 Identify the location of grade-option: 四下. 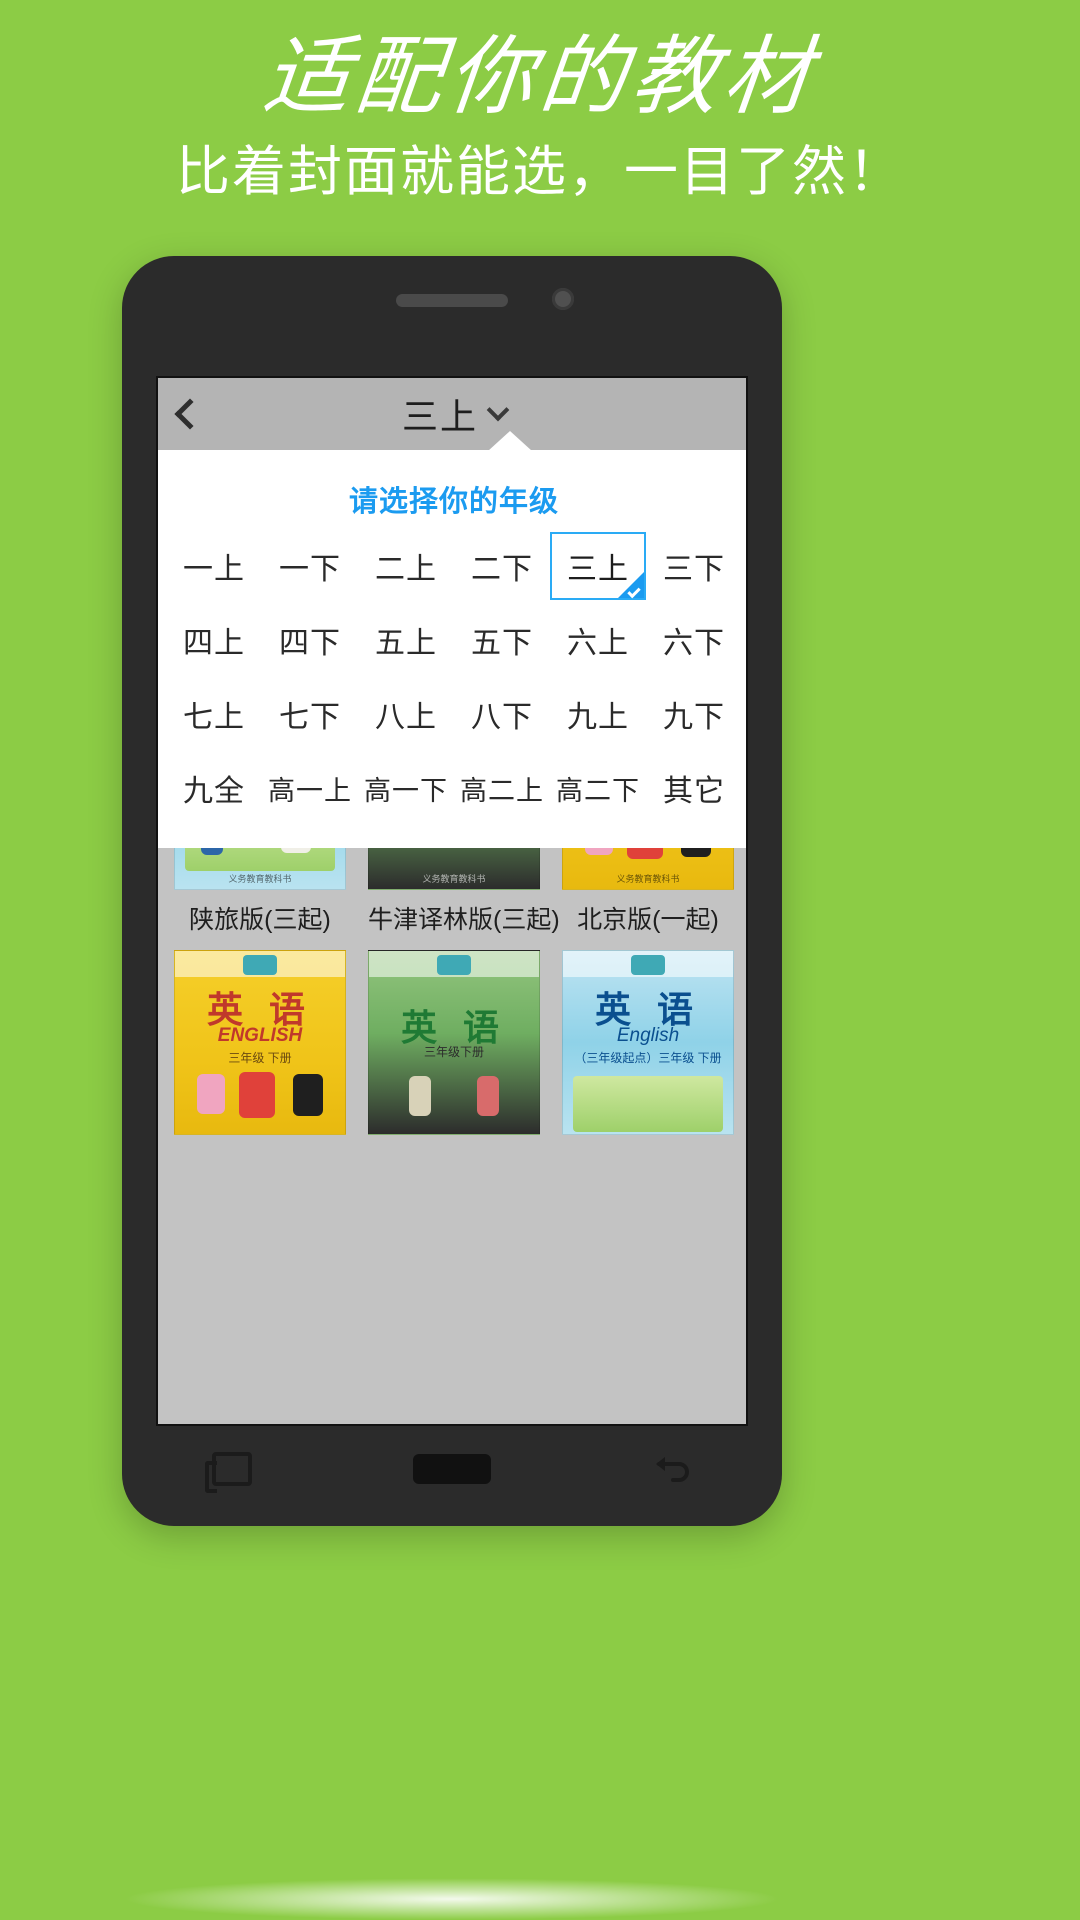
(310, 640).